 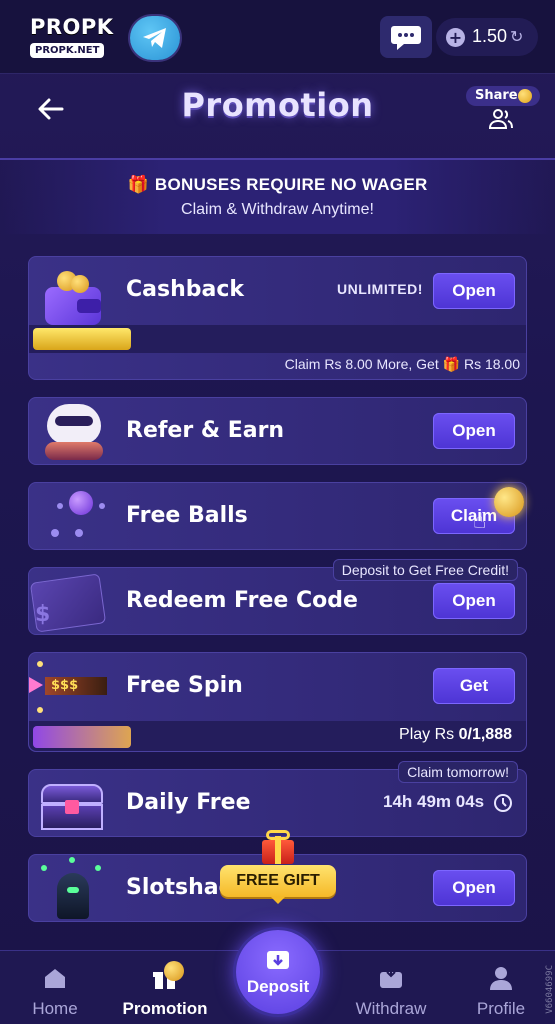 What do you see at coordinates (205, 430) in the screenshot?
I see `refer-earn-title: Refer & Earn` at bounding box center [205, 430].